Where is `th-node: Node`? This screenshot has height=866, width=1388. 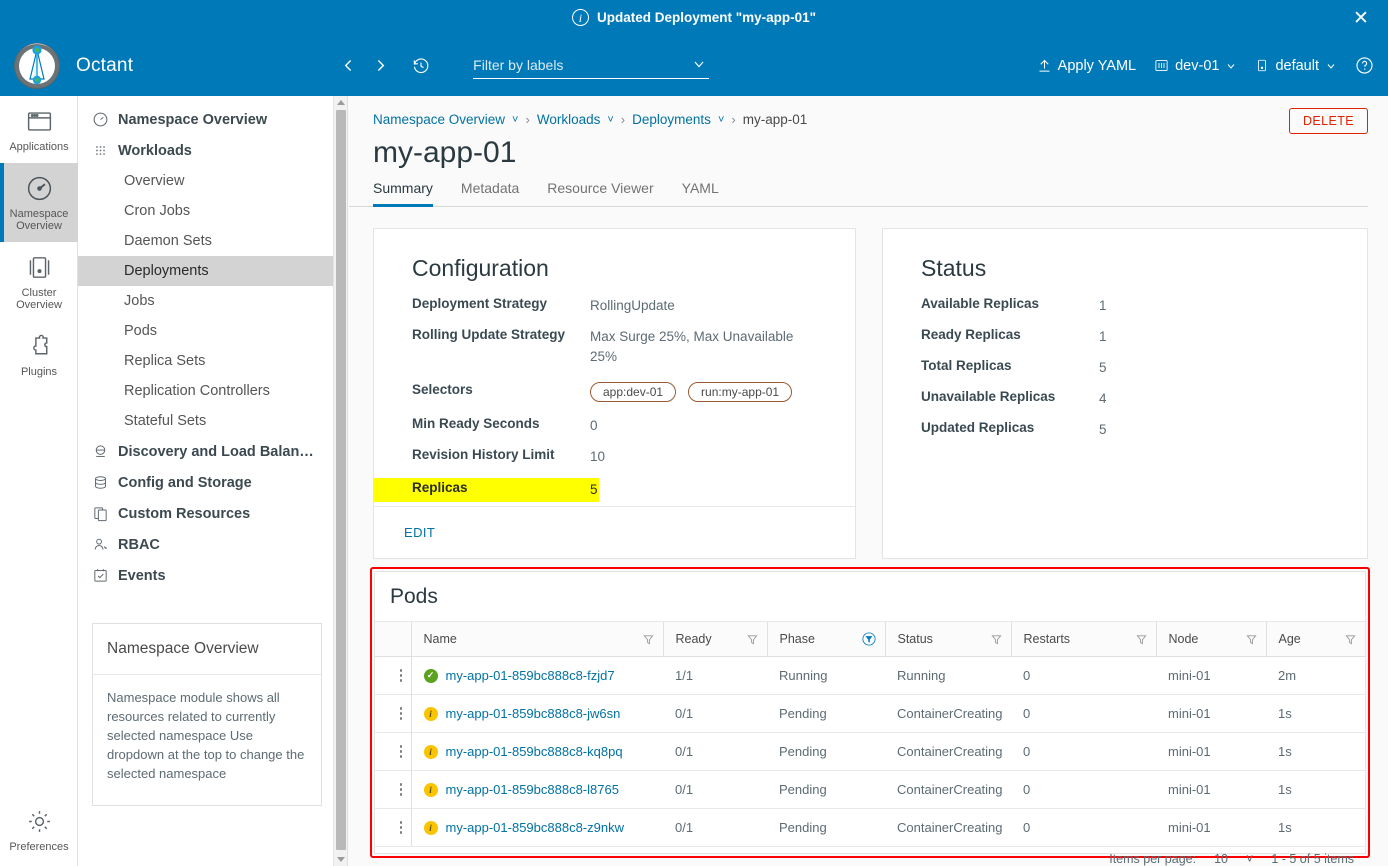 th-node: Node is located at coordinates (1210, 639).